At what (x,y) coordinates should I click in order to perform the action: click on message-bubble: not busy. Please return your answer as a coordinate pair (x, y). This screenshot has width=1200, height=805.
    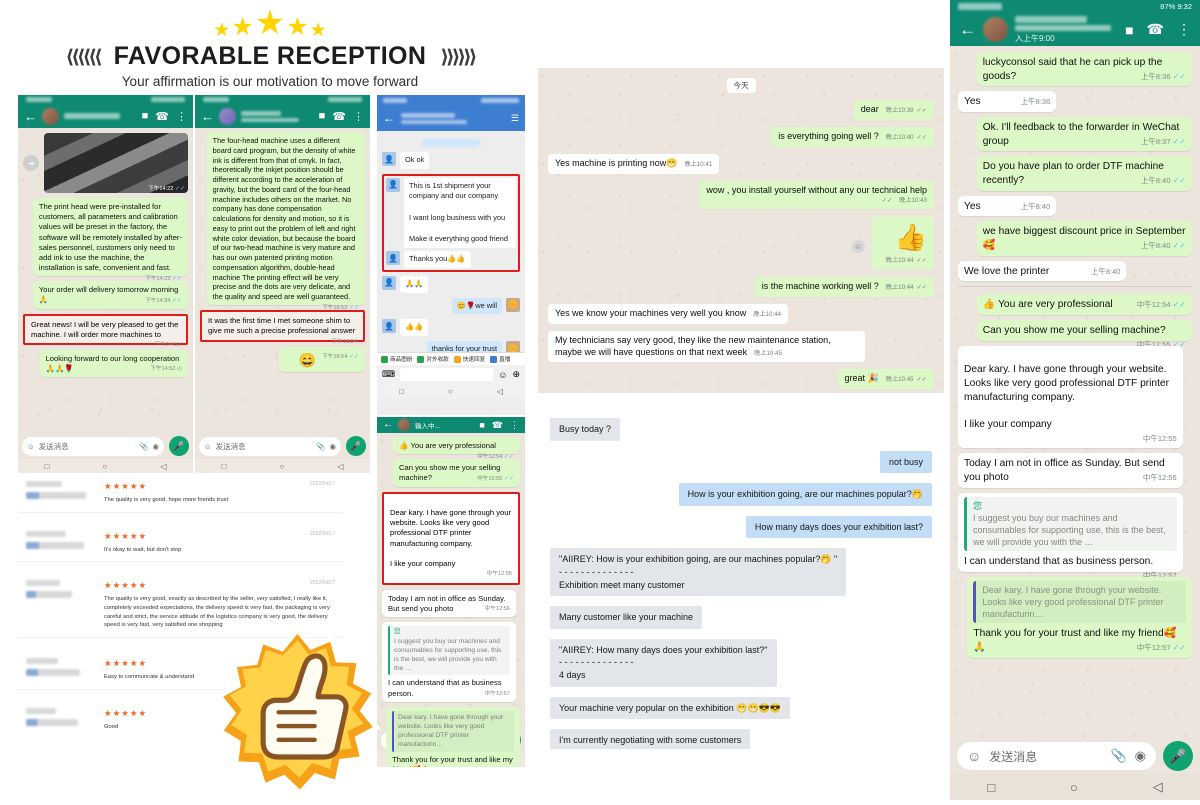
    Looking at the image, I should click on (905, 462).